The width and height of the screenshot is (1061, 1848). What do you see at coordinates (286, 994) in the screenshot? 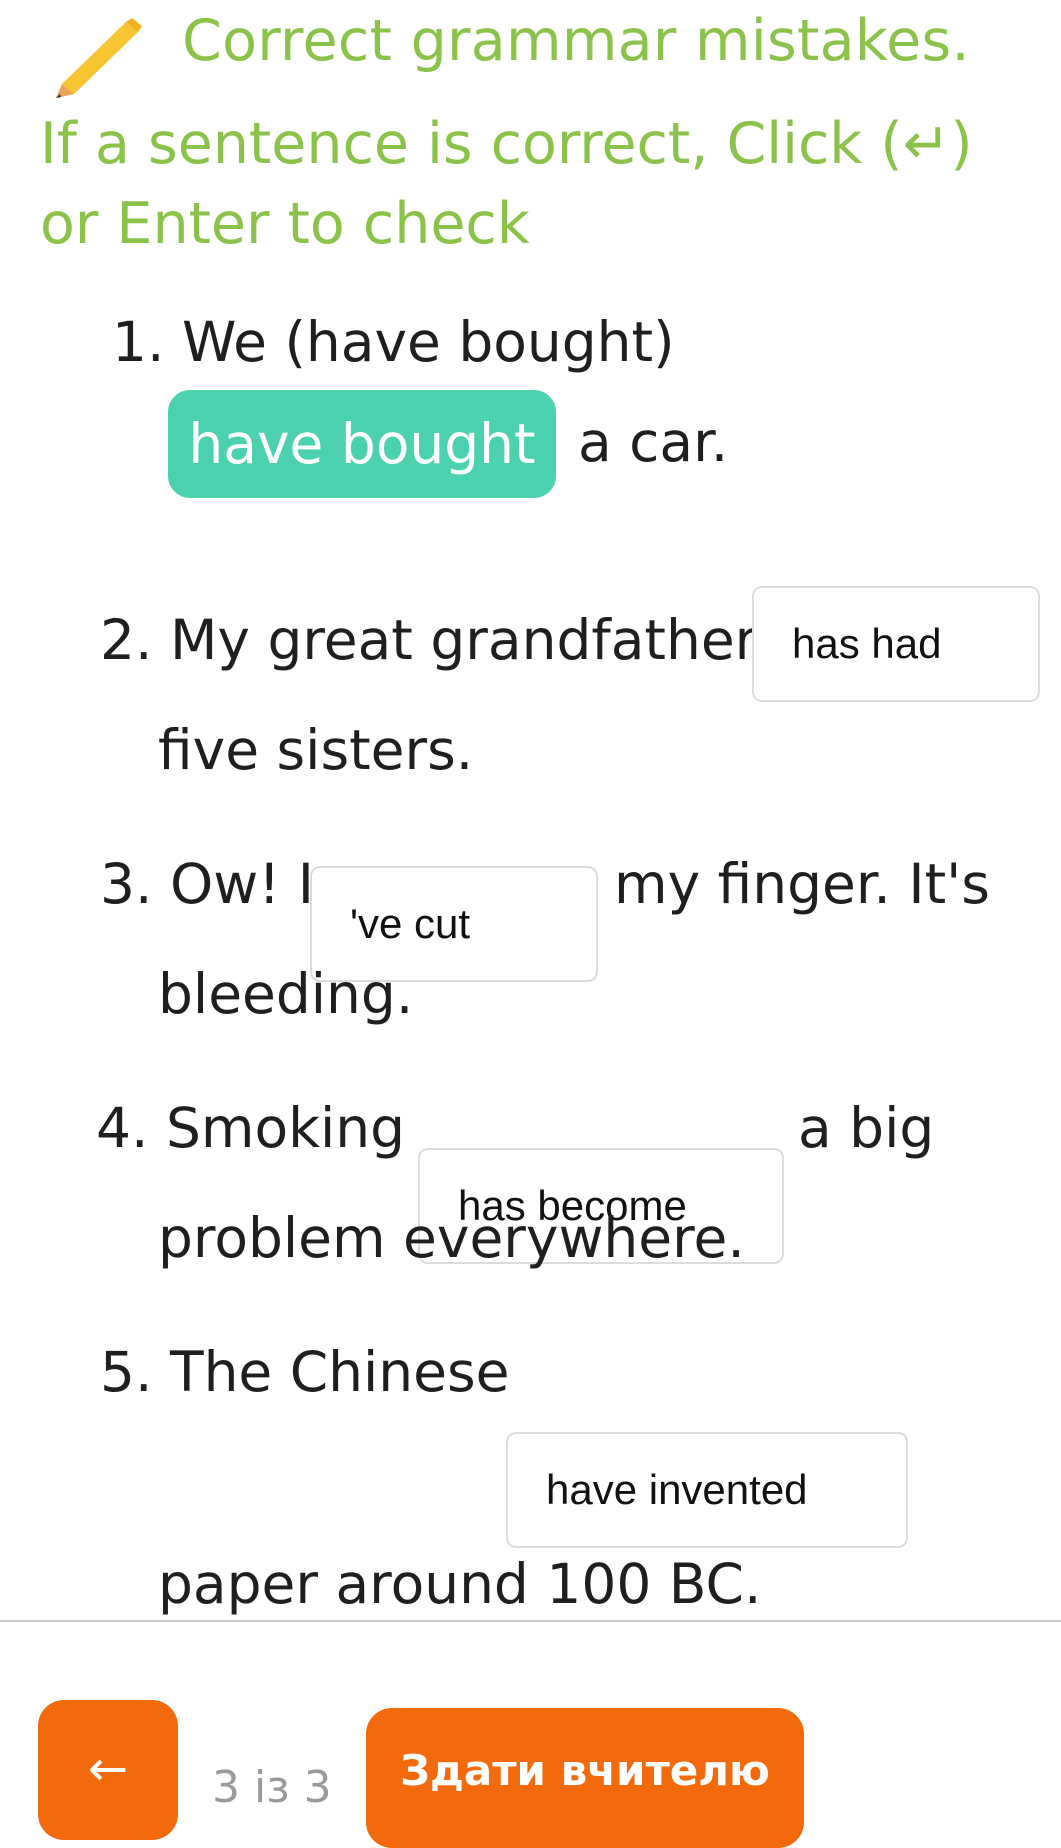
I see `question-3-suffix-line2: bleeding.` at bounding box center [286, 994].